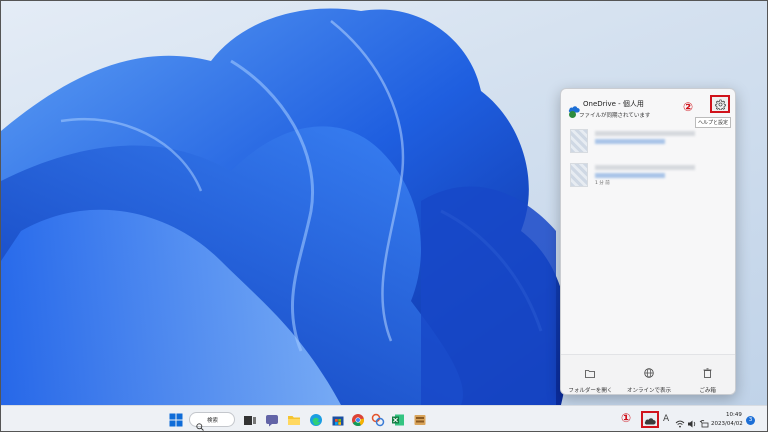 This screenshot has height=432, width=768. I want to click on taskbar-search-box: 検索, so click(212, 421).